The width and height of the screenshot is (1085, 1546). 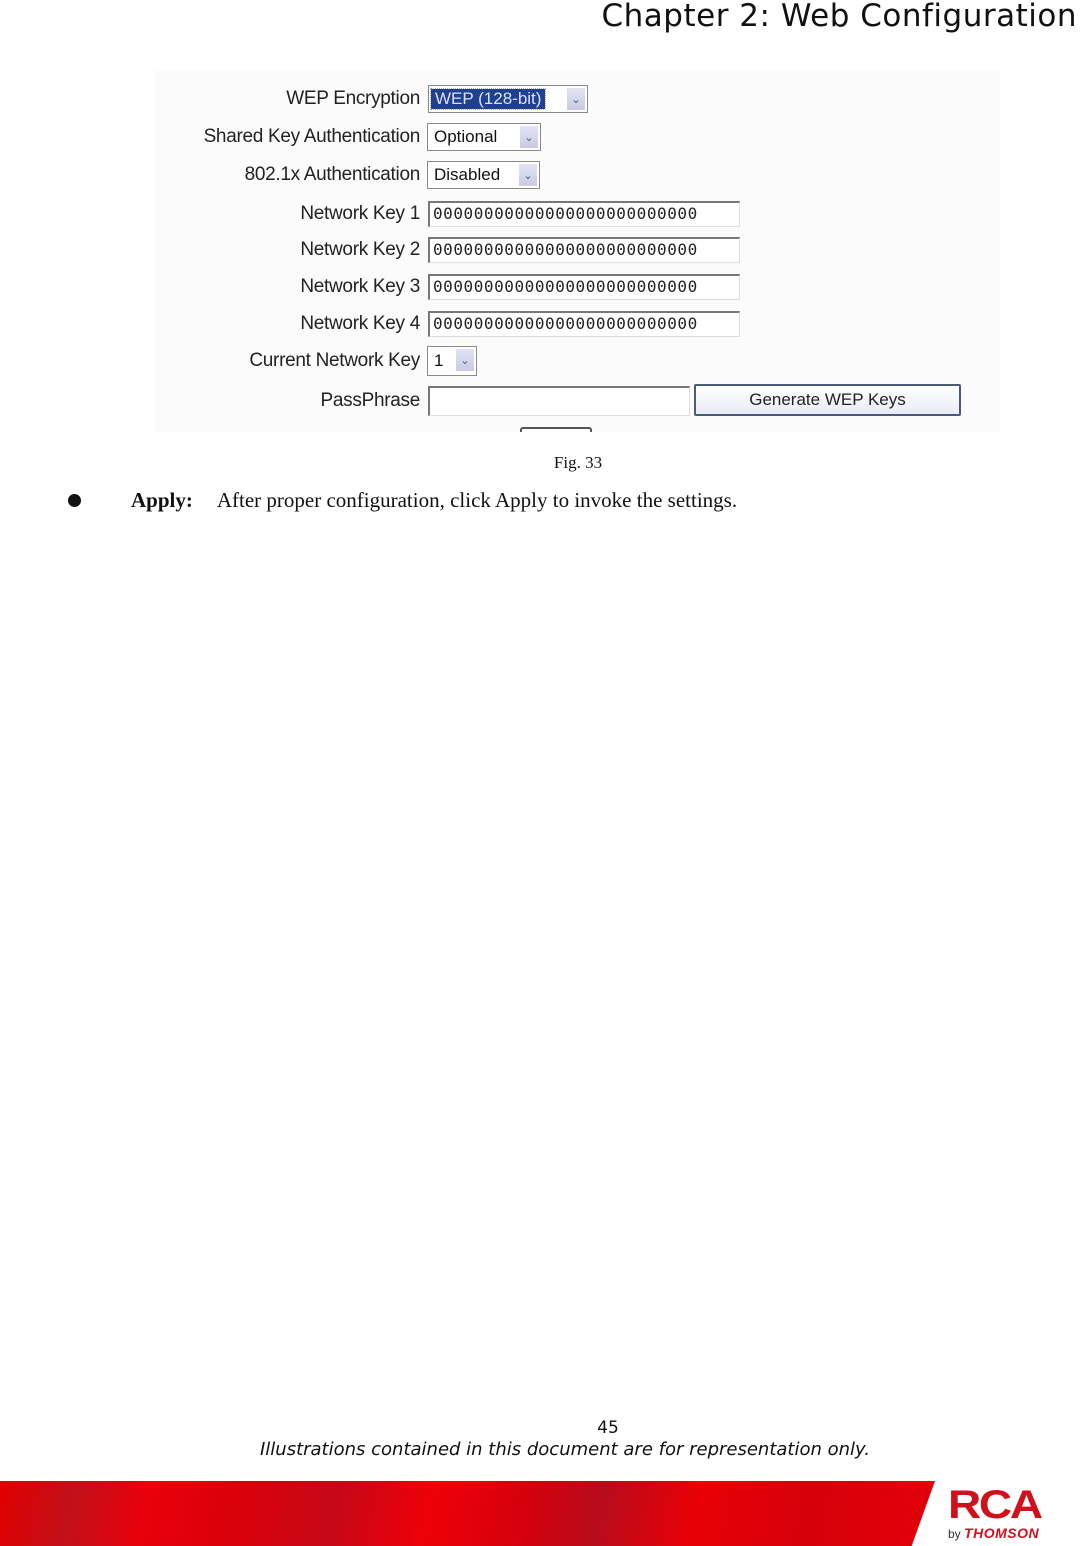 I want to click on network-key-1-label: Network Key 1, so click(x=360, y=213).